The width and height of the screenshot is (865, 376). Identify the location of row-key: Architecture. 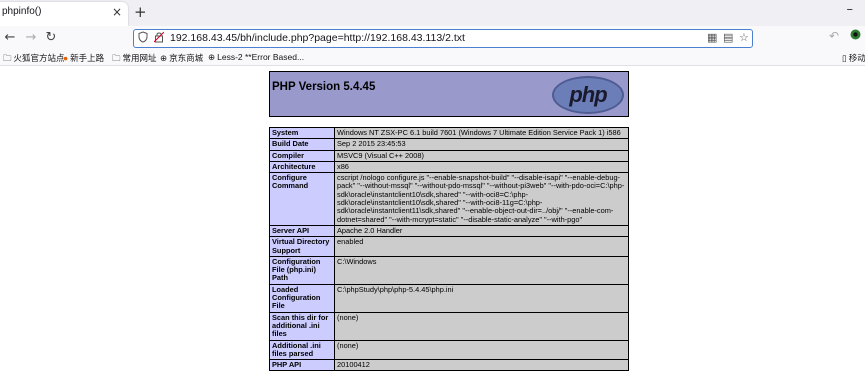
(302, 167).